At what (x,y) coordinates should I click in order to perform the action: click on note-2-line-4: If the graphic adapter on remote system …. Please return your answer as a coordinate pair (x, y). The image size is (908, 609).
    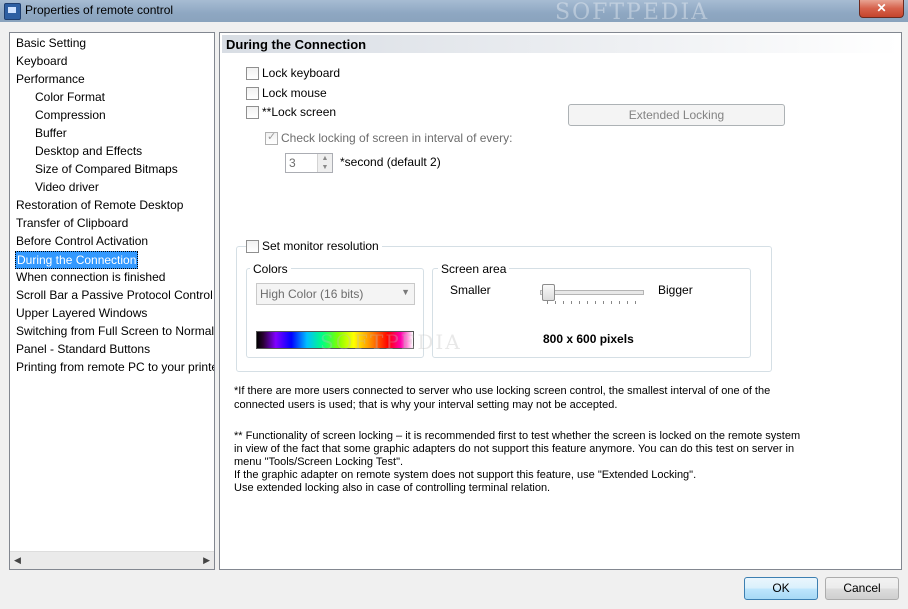
    Looking at the image, I should click on (465, 475).